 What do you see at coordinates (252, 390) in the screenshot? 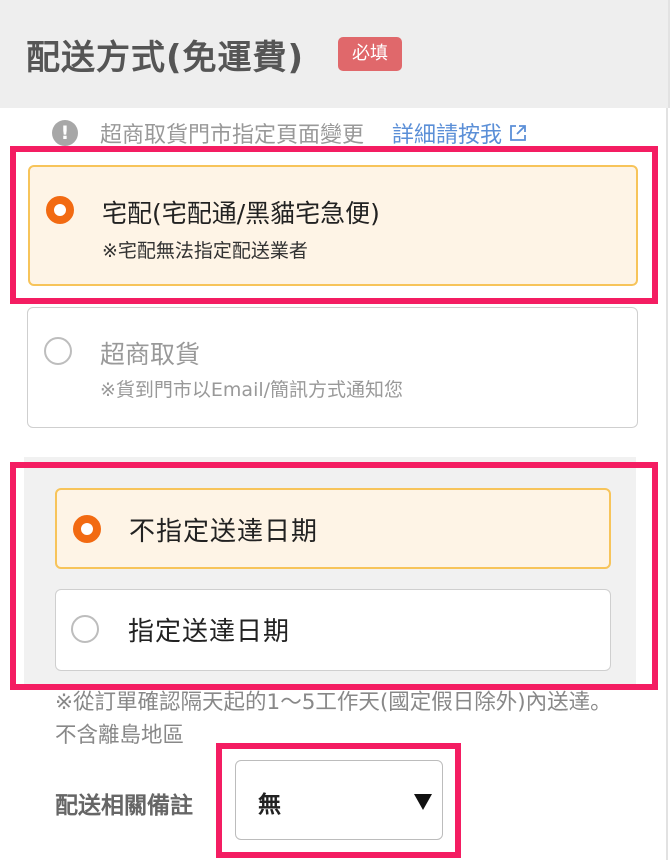
I see `delivery-option-note: ※貨到門市以Email/簡訊方式通知您` at bounding box center [252, 390].